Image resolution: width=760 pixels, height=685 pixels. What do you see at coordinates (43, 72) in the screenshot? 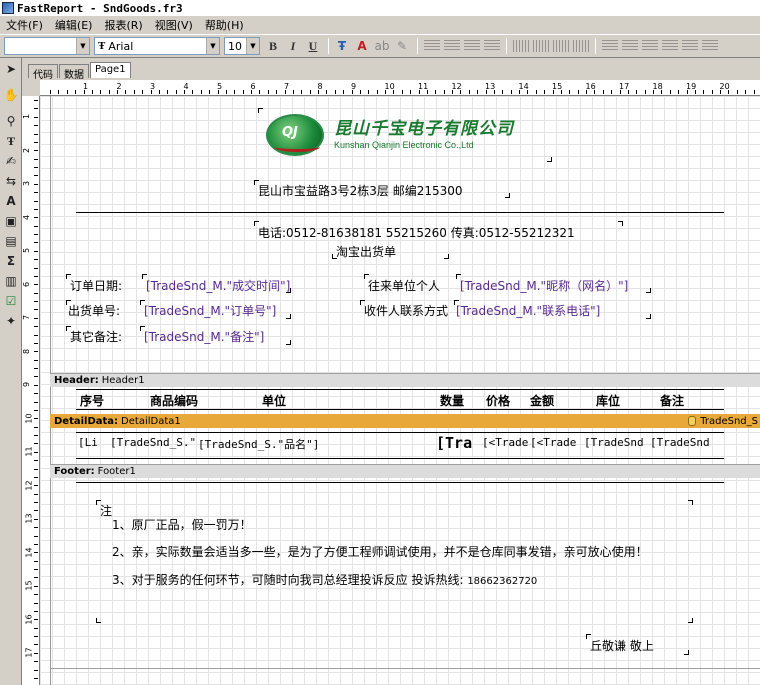
I see `tab-code: 代码` at bounding box center [43, 72].